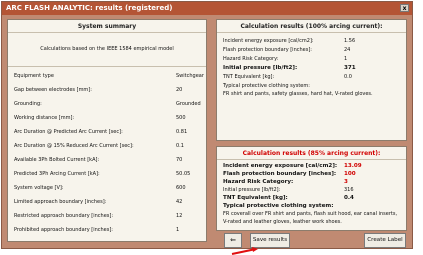 The image size is (423, 255). What do you see at coordinates (53, 90) in the screenshot?
I see `summary-row-label: Gap between electrodes [mm]:` at bounding box center [53, 90].